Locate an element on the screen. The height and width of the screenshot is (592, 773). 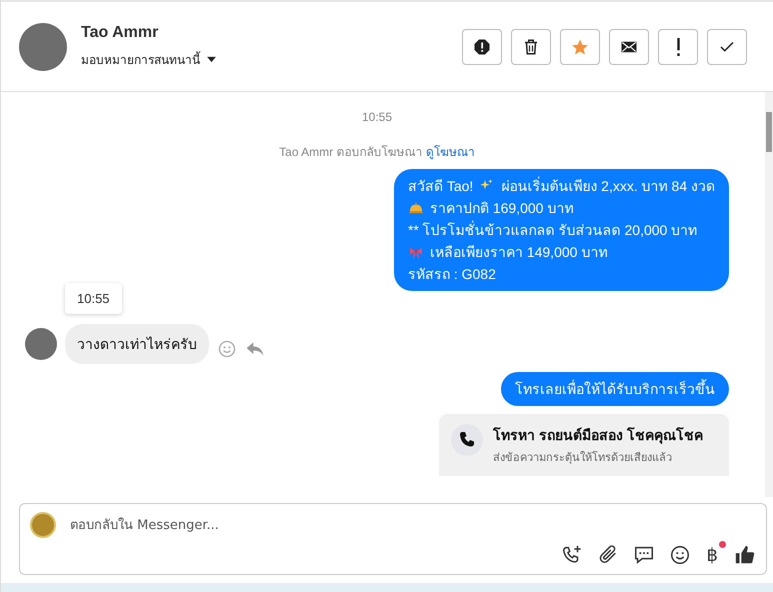
exclamation-icon is located at coordinates (678, 47).